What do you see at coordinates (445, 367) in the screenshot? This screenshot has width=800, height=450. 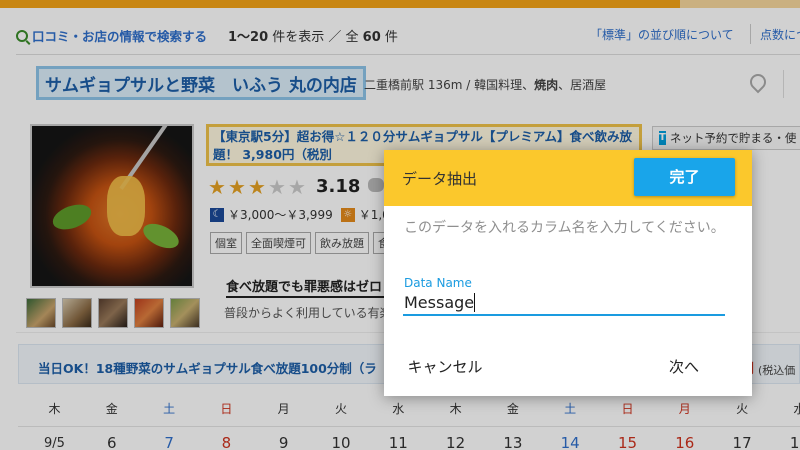 I see `cancel-button: キャンセル` at bounding box center [445, 367].